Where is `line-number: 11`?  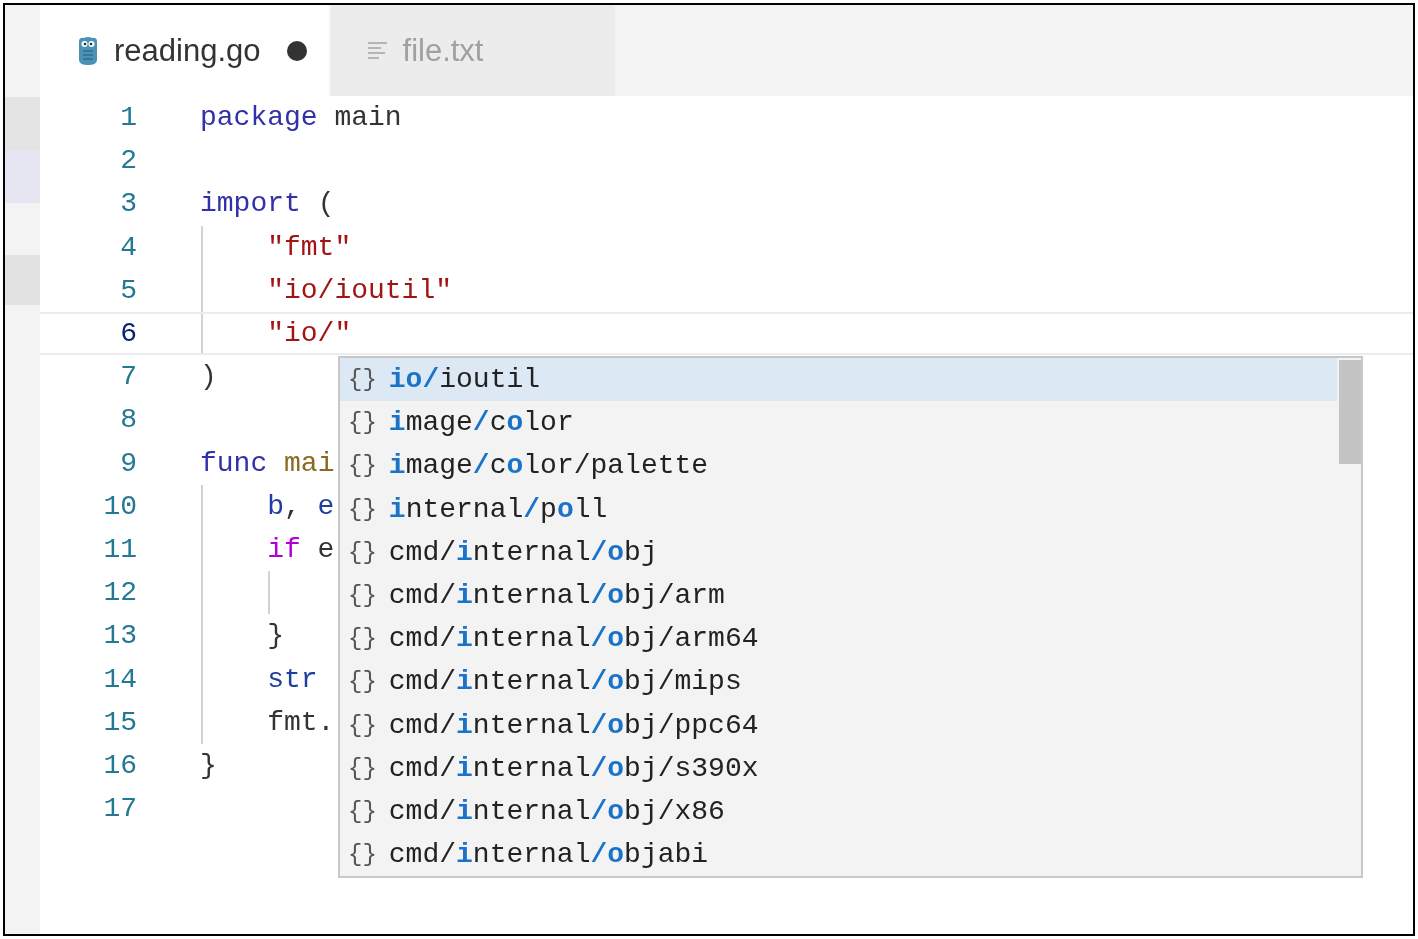
line-number: 11 is located at coordinates (119, 549).